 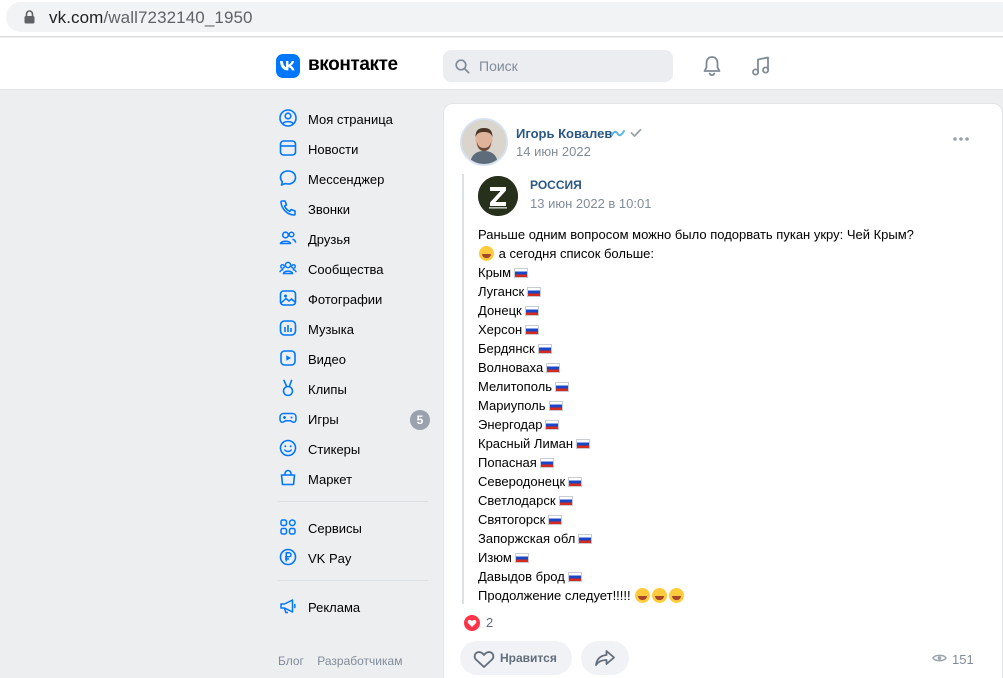 I want to click on sidebar-item-friends: Друзья, so click(x=352, y=237).